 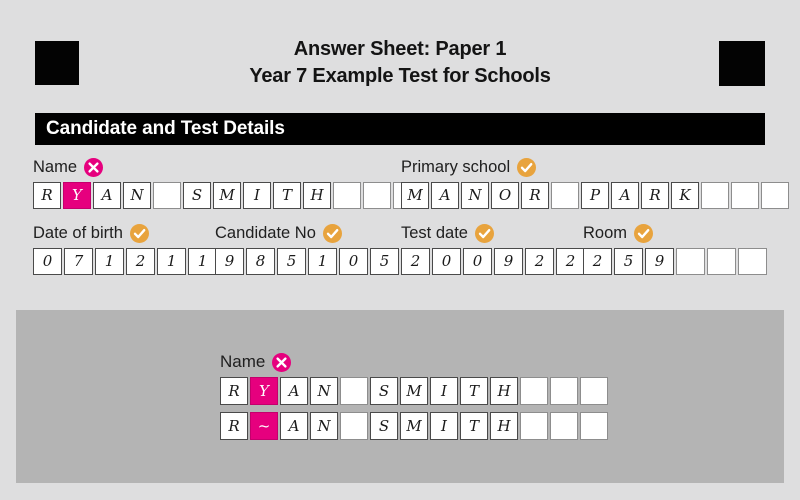 I want to click on cell: ~, so click(x=264, y=426).